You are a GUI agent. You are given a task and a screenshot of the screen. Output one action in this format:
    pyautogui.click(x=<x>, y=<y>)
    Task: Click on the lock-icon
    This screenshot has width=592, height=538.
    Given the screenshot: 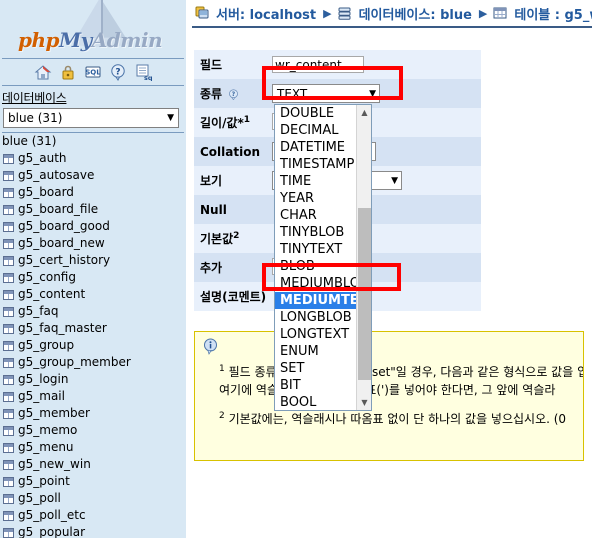 What is the action you would take?
    pyautogui.click(x=68, y=72)
    